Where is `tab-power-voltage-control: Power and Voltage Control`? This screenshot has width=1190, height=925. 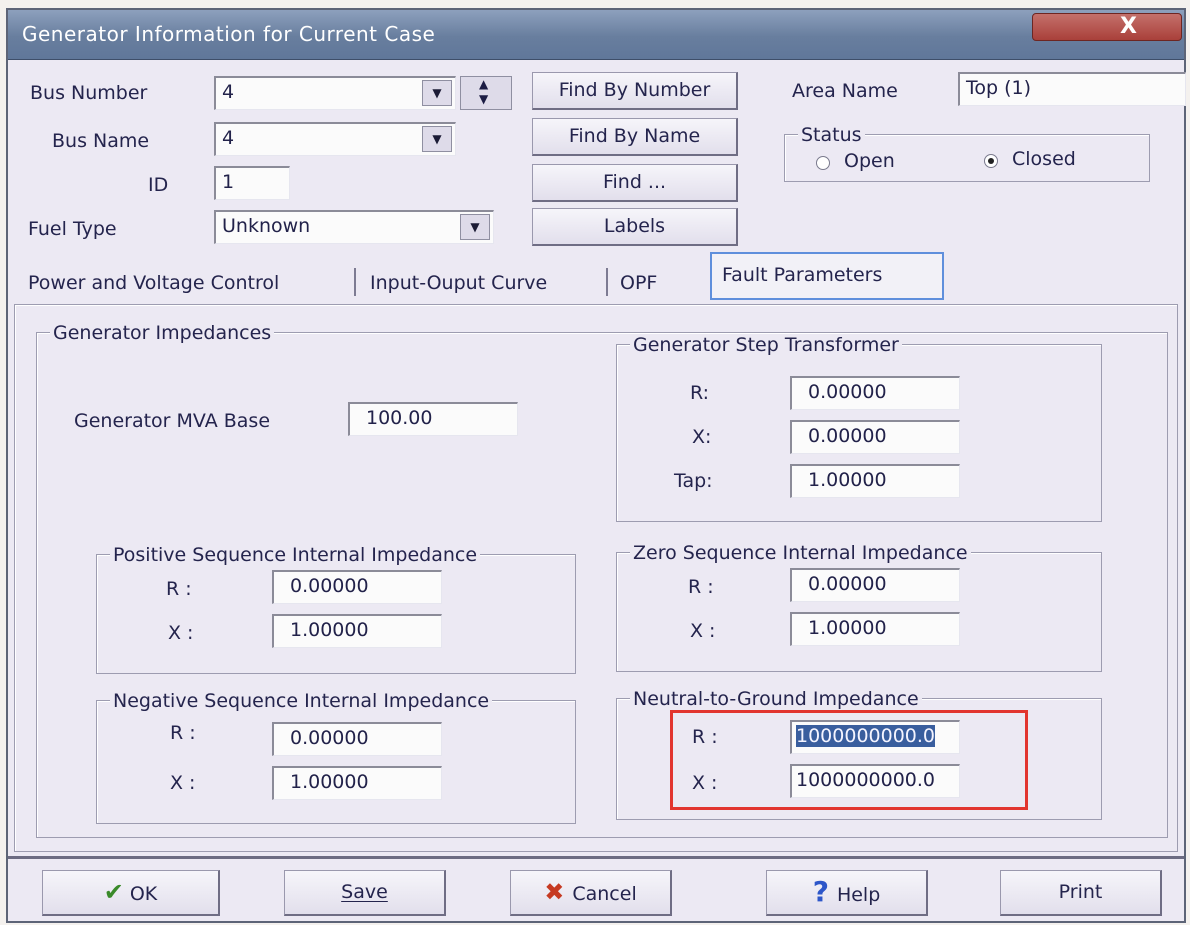
tab-power-voltage-control: Power and Voltage Control is located at coordinates (153, 283).